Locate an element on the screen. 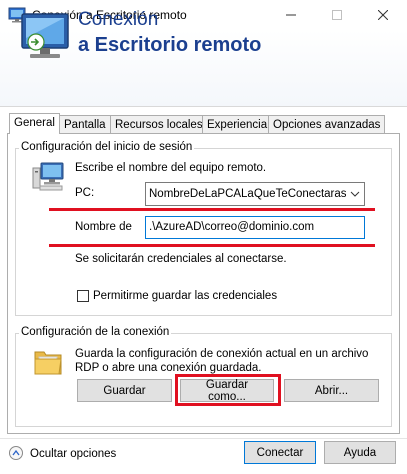 This screenshot has width=407, height=474. connection-settings-title: Configuración de la conexión is located at coordinates (95, 332).